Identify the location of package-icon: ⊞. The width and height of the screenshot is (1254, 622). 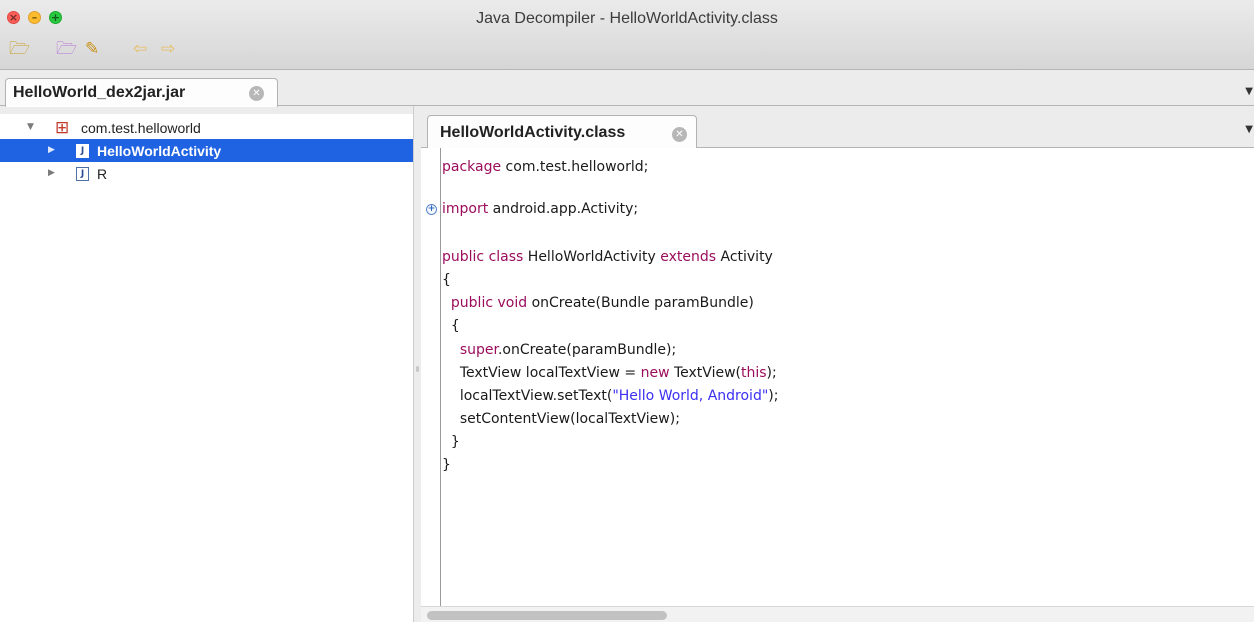
(62, 128).